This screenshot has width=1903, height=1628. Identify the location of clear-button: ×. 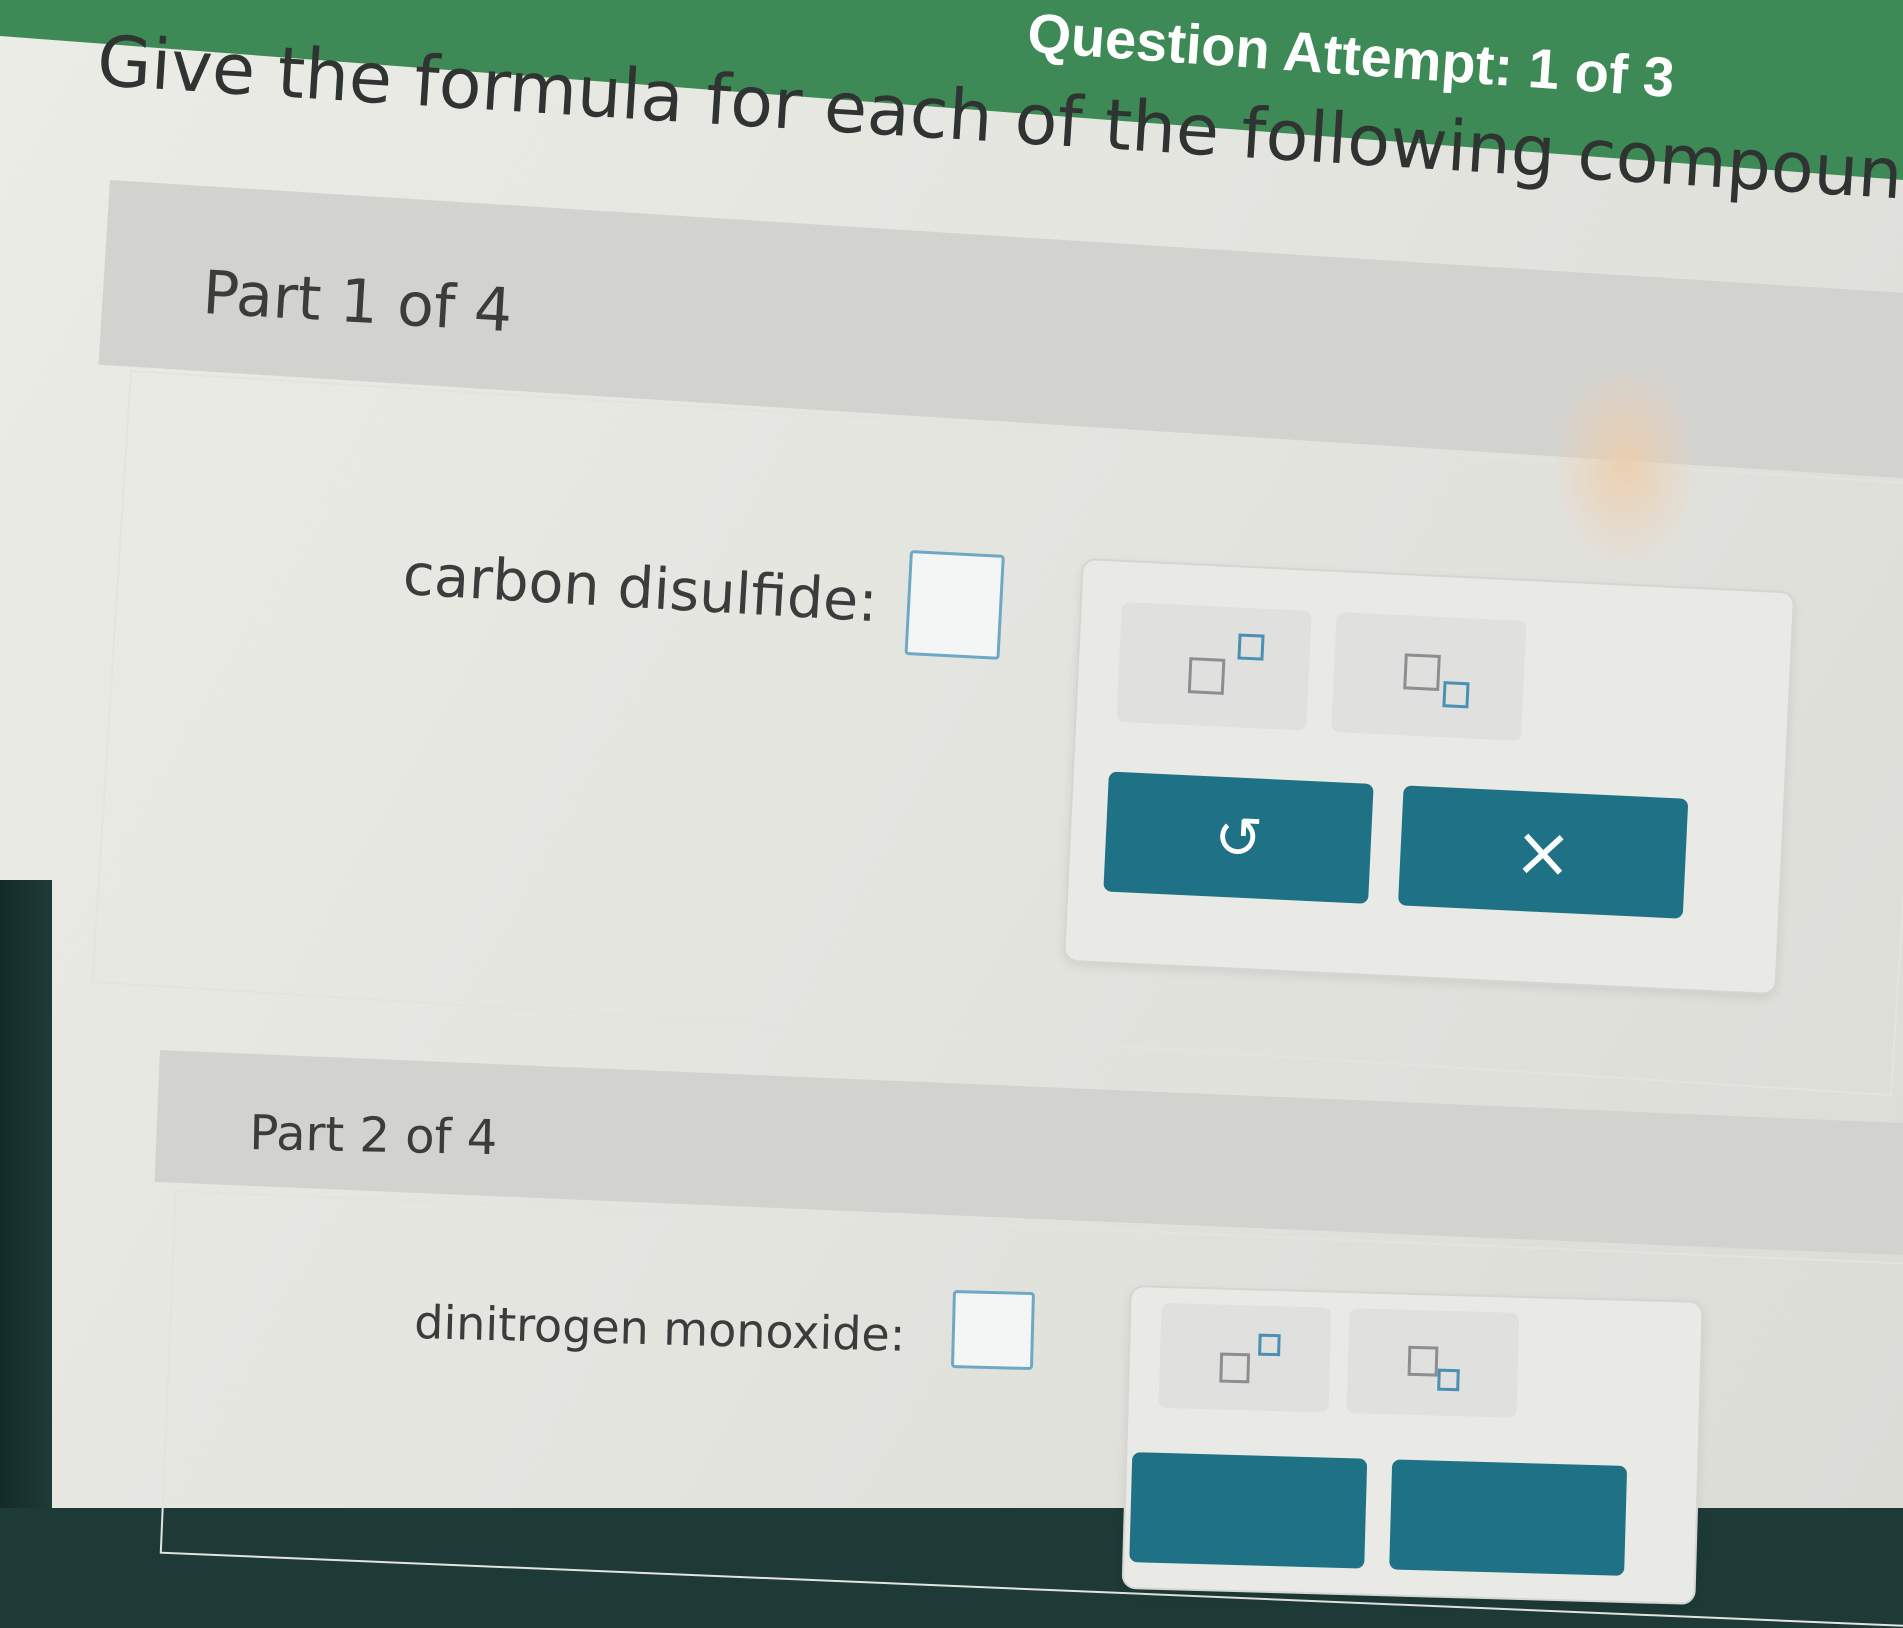
(1543, 852).